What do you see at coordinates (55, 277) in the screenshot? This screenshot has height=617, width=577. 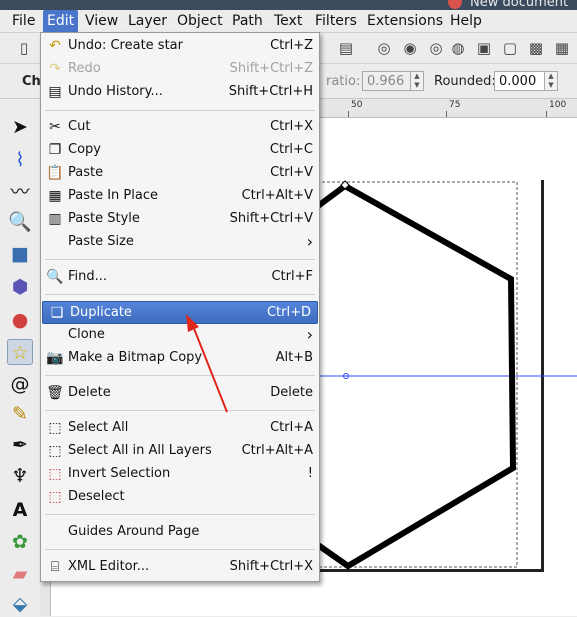 I see `find-icon: 🔍` at bounding box center [55, 277].